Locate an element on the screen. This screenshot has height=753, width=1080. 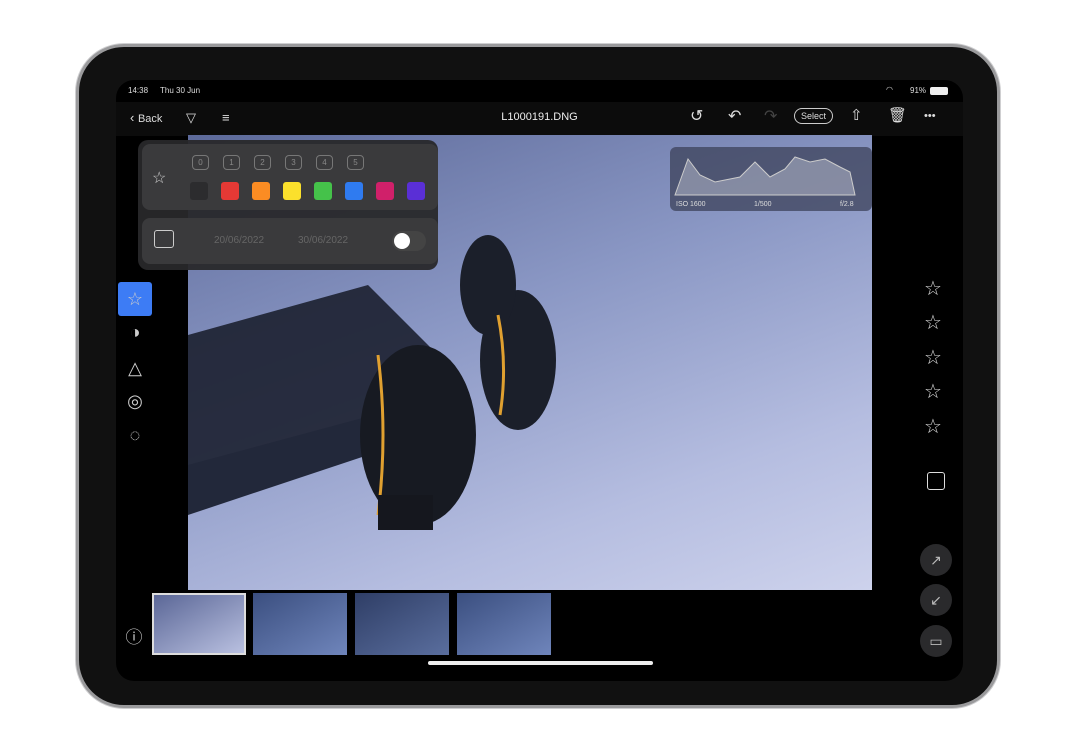
battery-percent: 91% is located at coordinates (918, 90).